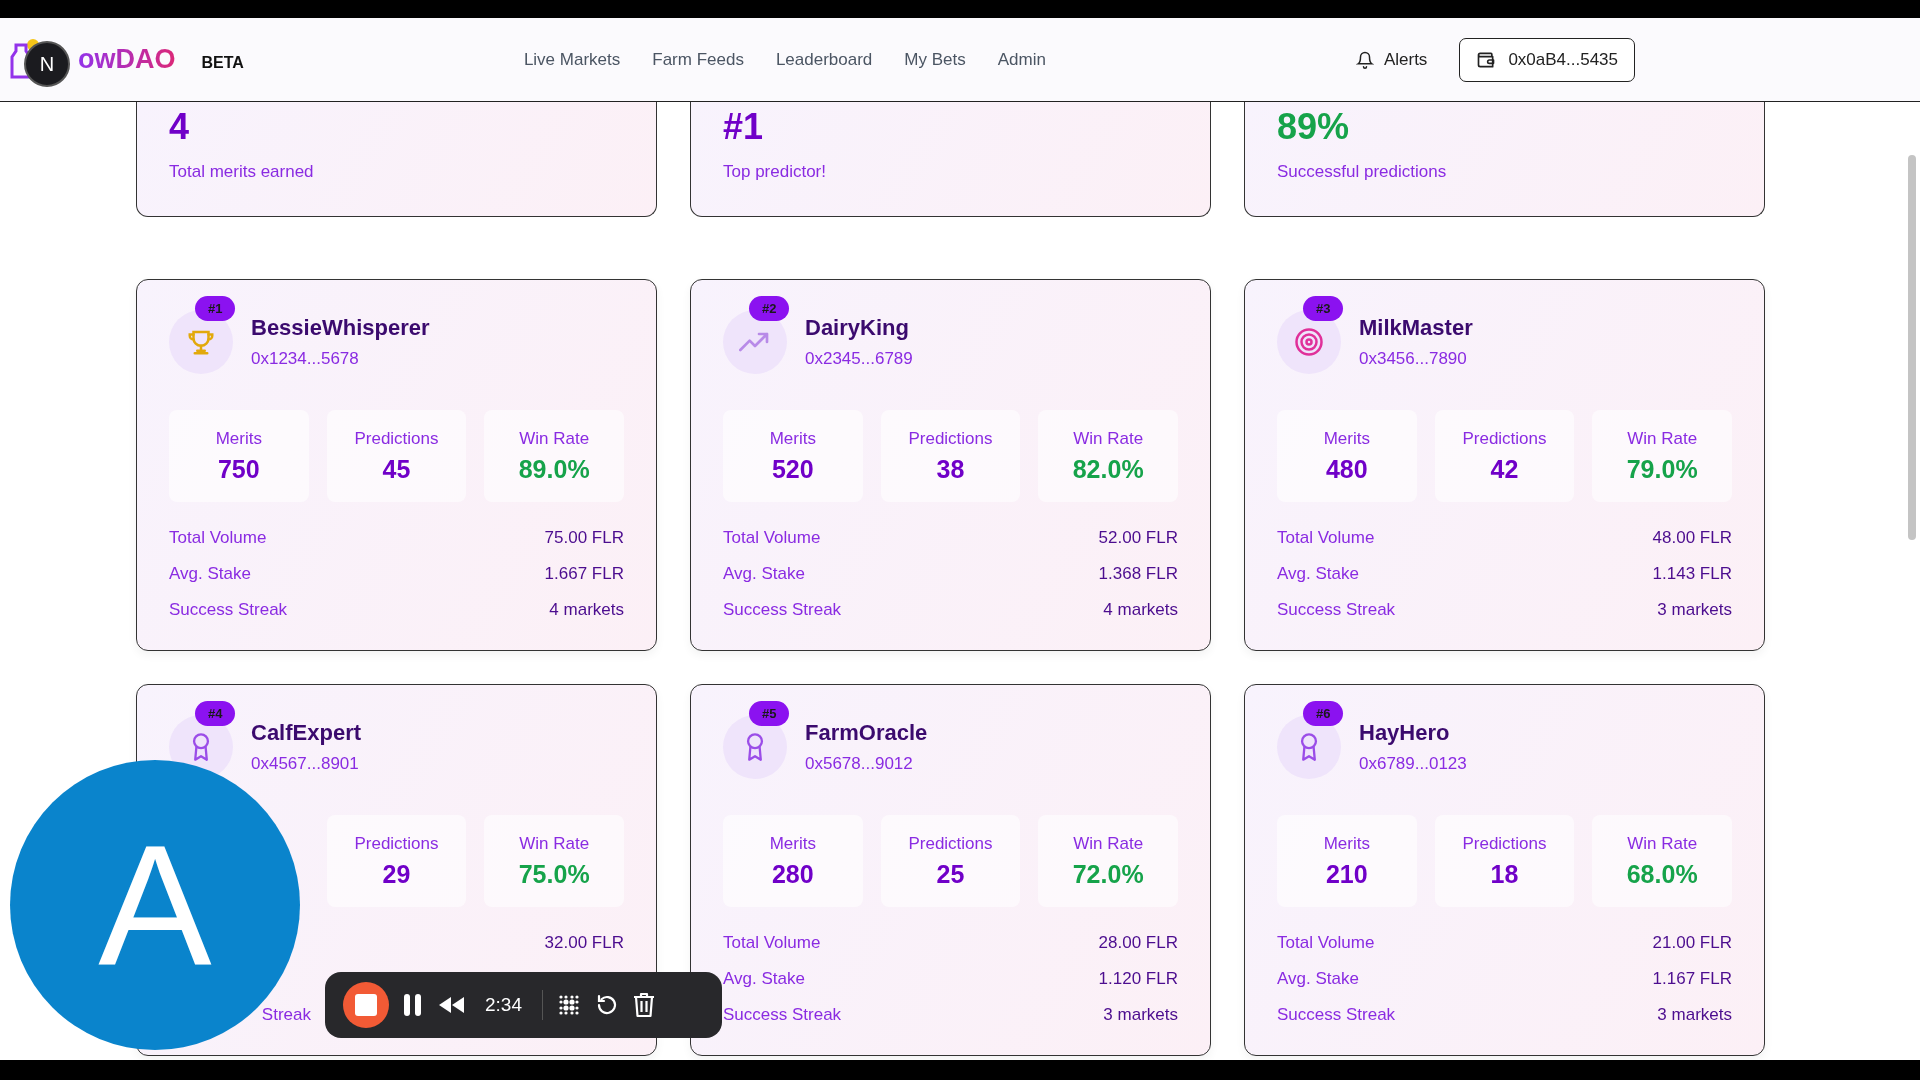  Describe the element at coordinates (1547, 59) in the screenshot. I see `wallet-button: 0x0aB4...5435` at that location.